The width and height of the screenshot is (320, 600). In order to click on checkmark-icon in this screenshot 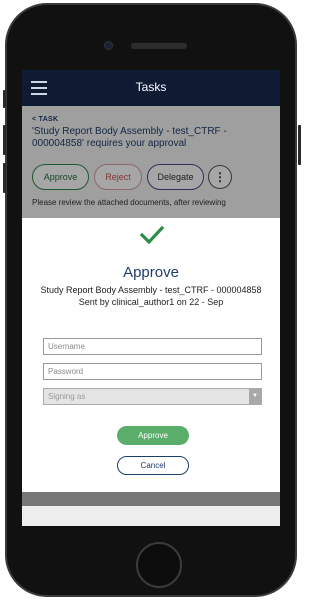, I will do `click(152, 235)`.